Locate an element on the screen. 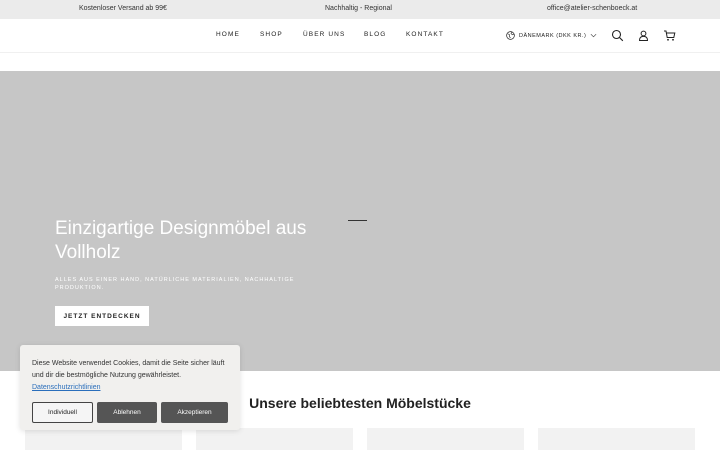 The height and width of the screenshot is (450, 720). nav-home: HOME is located at coordinates (228, 34).